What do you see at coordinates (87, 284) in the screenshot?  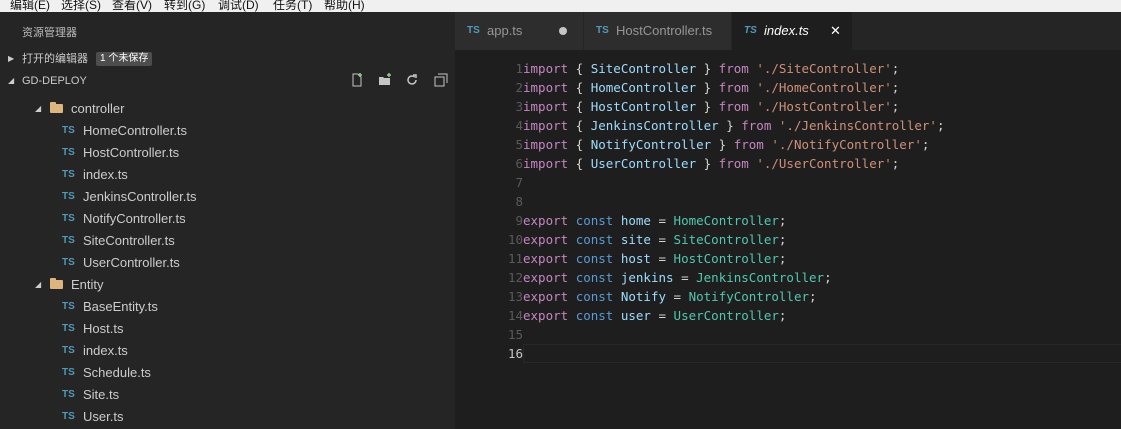 I see `folder-label: Entity` at bounding box center [87, 284].